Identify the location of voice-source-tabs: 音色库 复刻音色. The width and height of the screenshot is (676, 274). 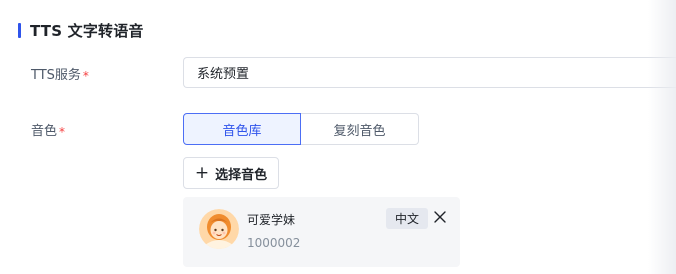
(301, 129).